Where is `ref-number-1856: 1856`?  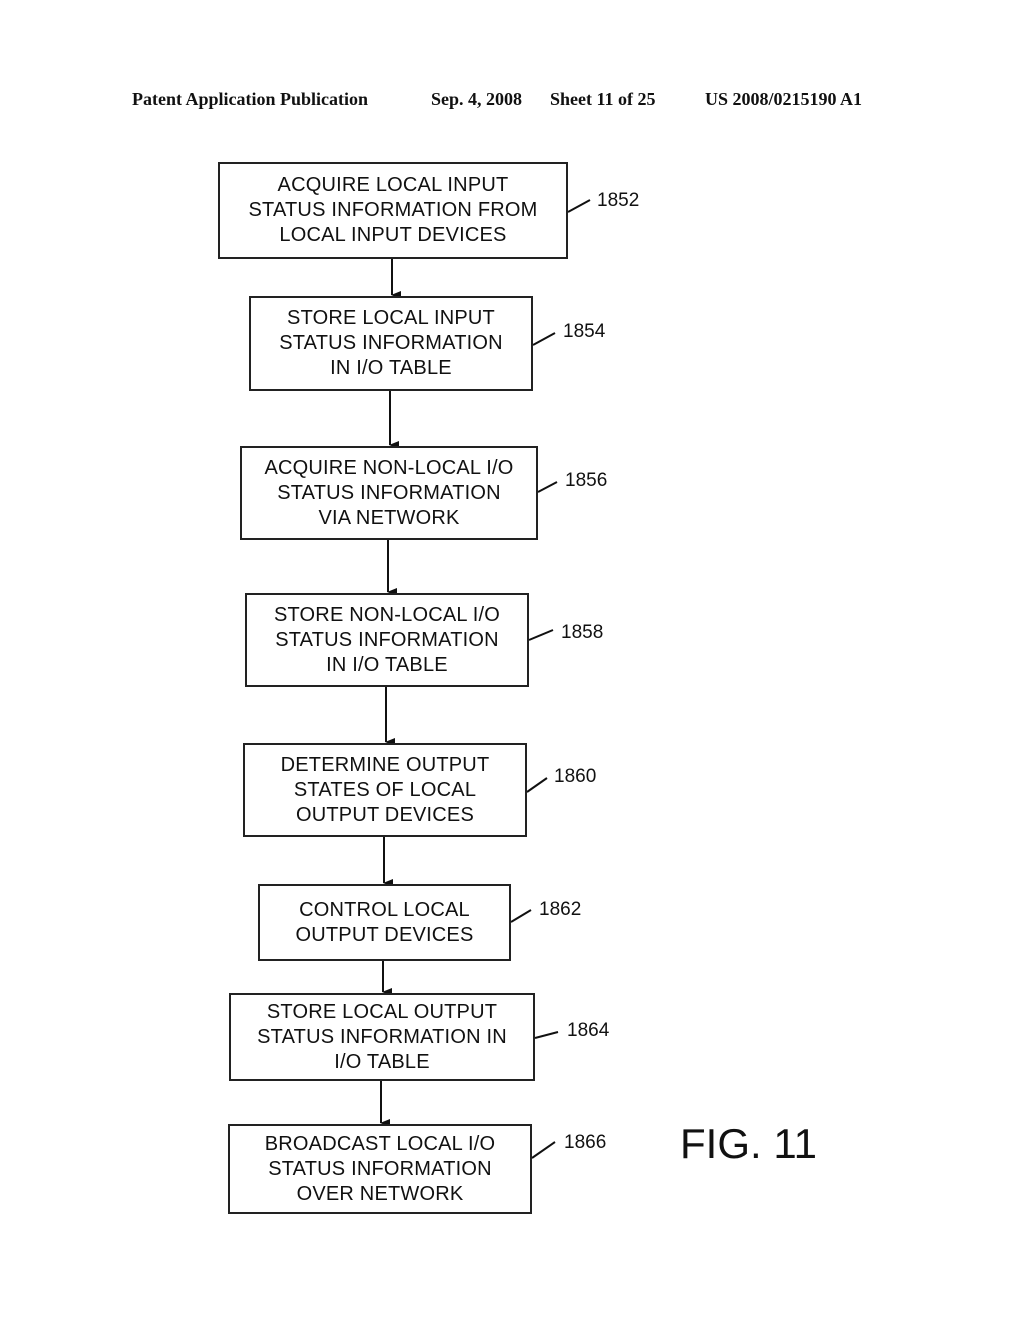 ref-number-1856: 1856 is located at coordinates (586, 480).